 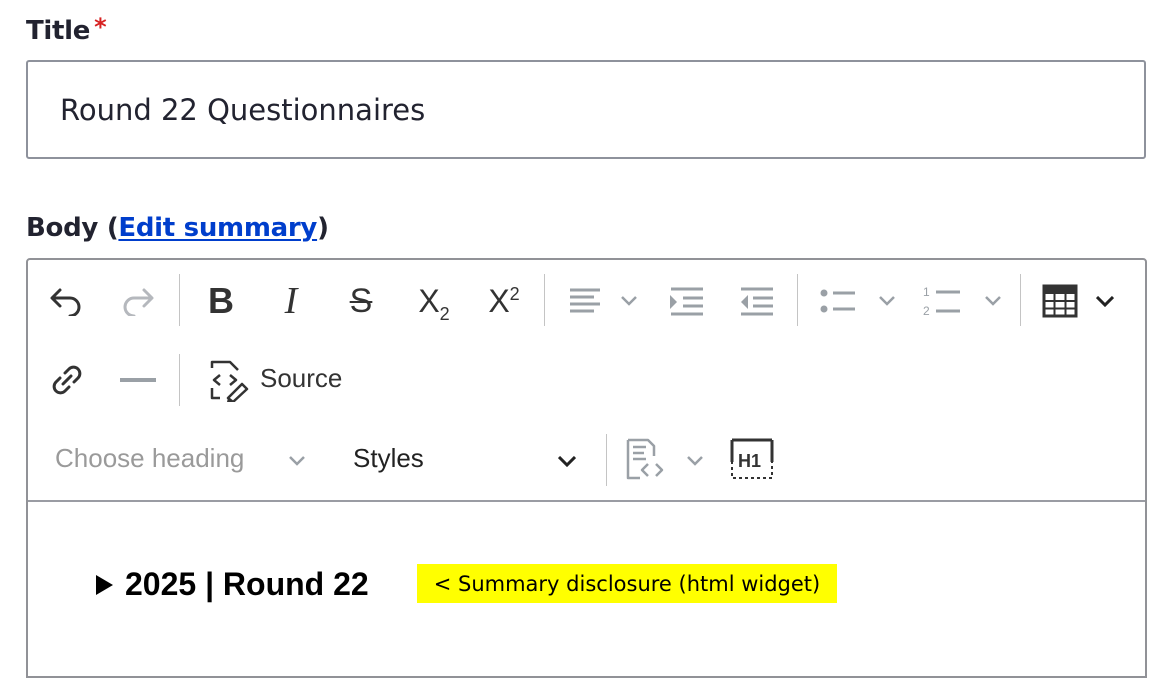 What do you see at coordinates (388, 458) in the screenshot?
I see `styles-dropdown: Styles` at bounding box center [388, 458].